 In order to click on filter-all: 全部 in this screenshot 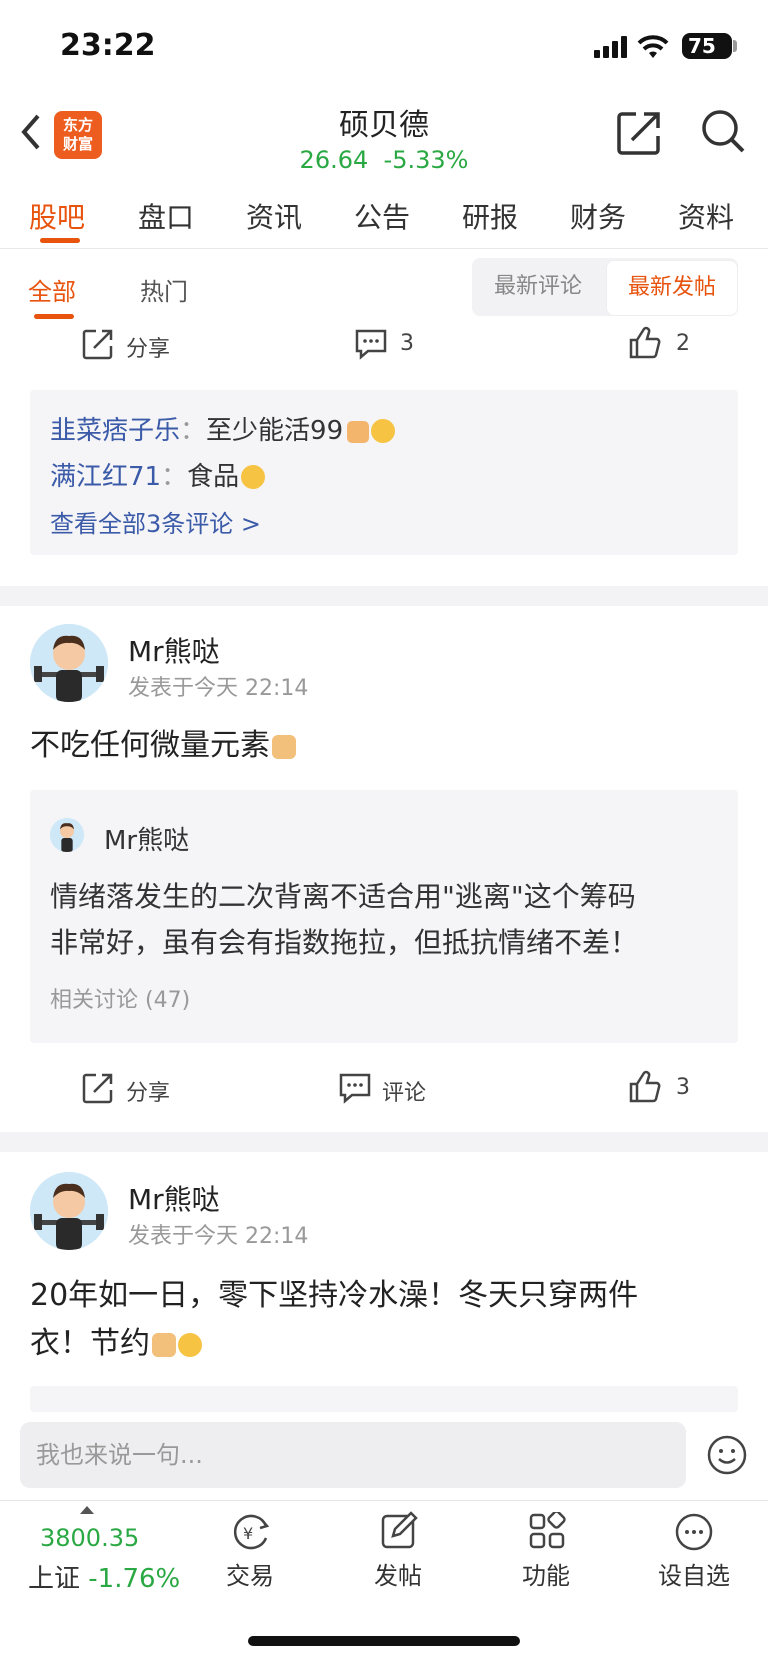, I will do `click(52, 289)`.